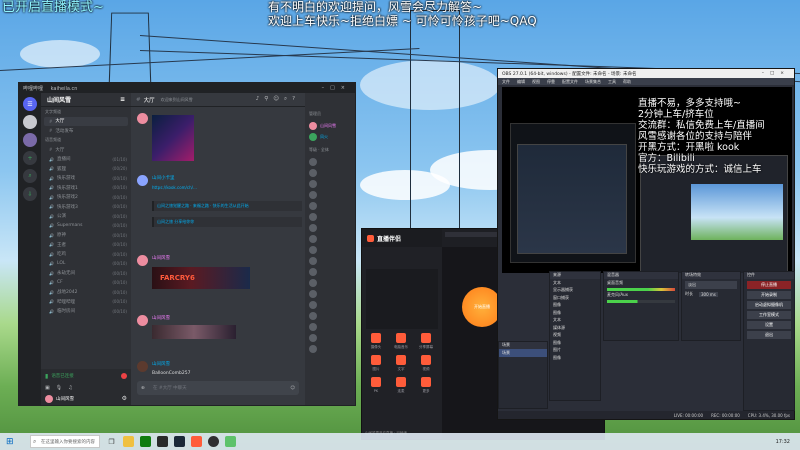 The width and height of the screenshot is (800, 450). Describe the element at coordinates (426, 341) in the screenshot. I see `tool-tile: 分享屏幕` at that location.